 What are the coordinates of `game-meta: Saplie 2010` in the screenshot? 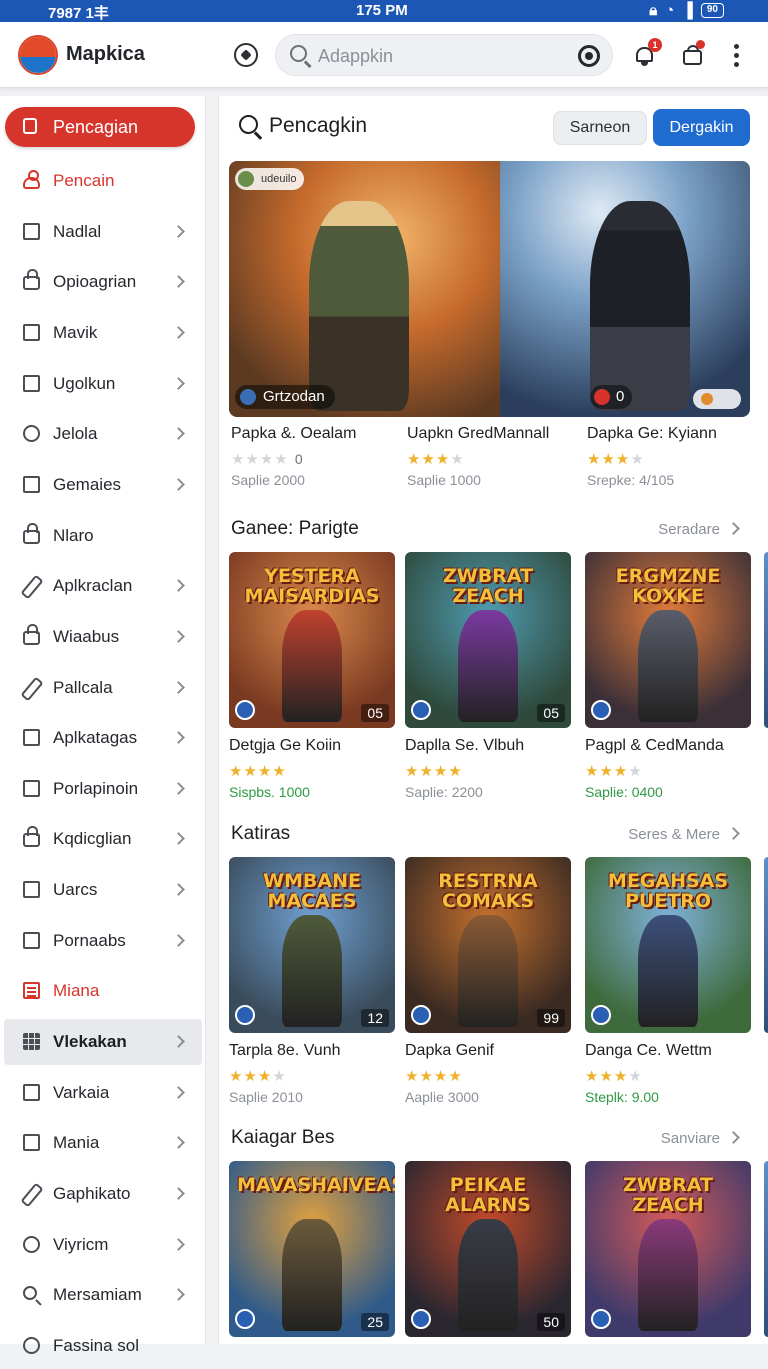 It's located at (266, 1097).